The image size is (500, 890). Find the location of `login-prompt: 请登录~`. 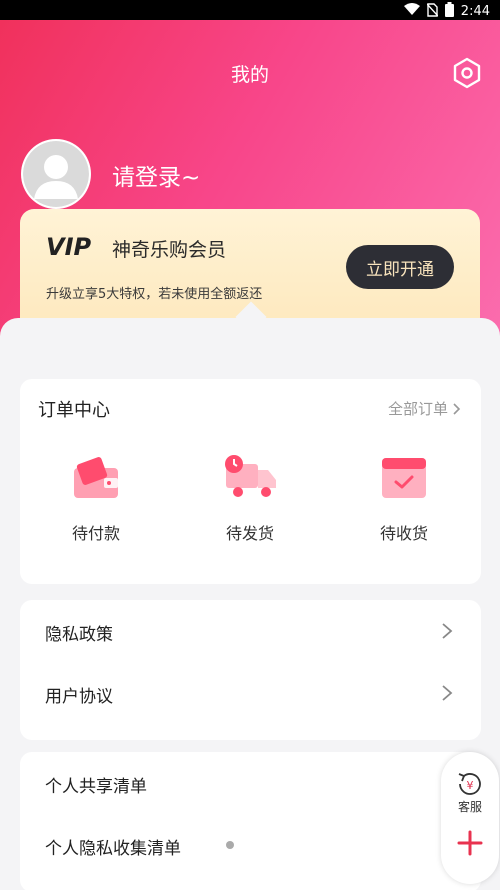

login-prompt: 请登录~ is located at coordinates (156, 175).